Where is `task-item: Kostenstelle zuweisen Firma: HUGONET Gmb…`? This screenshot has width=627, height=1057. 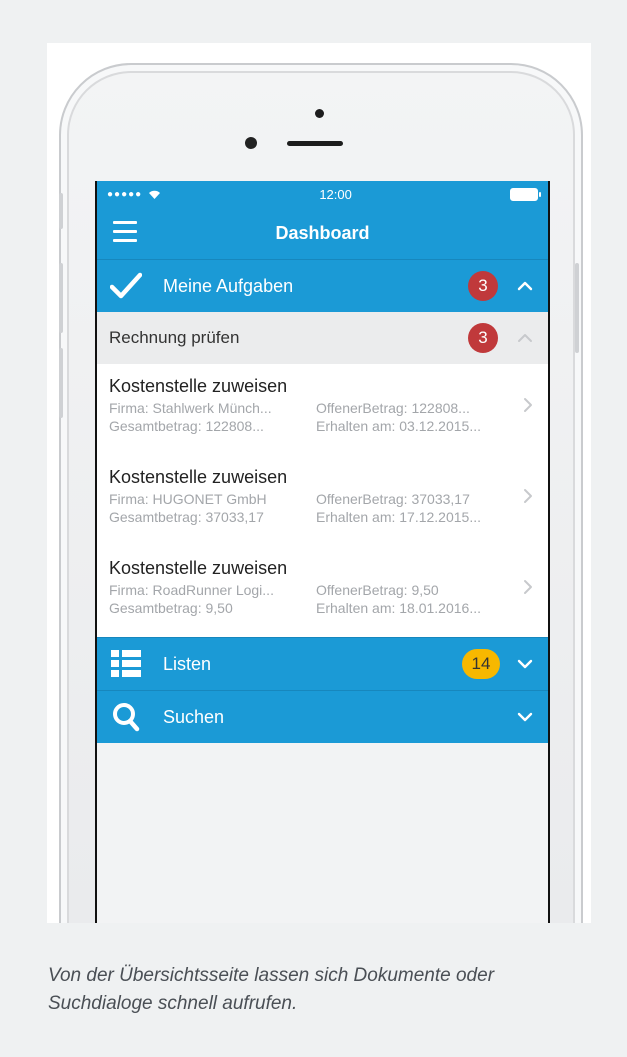
task-item: Kostenstelle zuweisen Firma: HUGONET Gmb… is located at coordinates (322, 500).